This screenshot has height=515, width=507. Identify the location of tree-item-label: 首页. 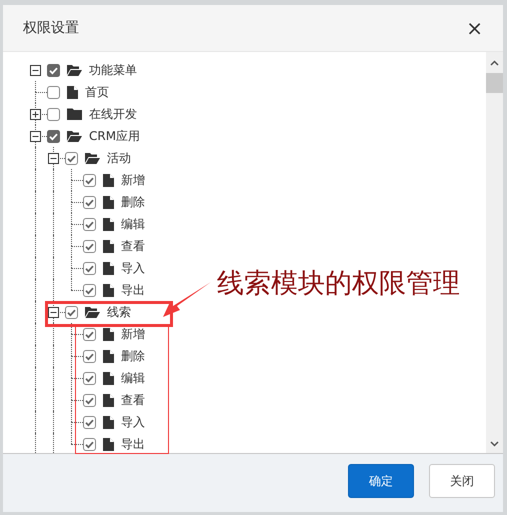
(97, 92).